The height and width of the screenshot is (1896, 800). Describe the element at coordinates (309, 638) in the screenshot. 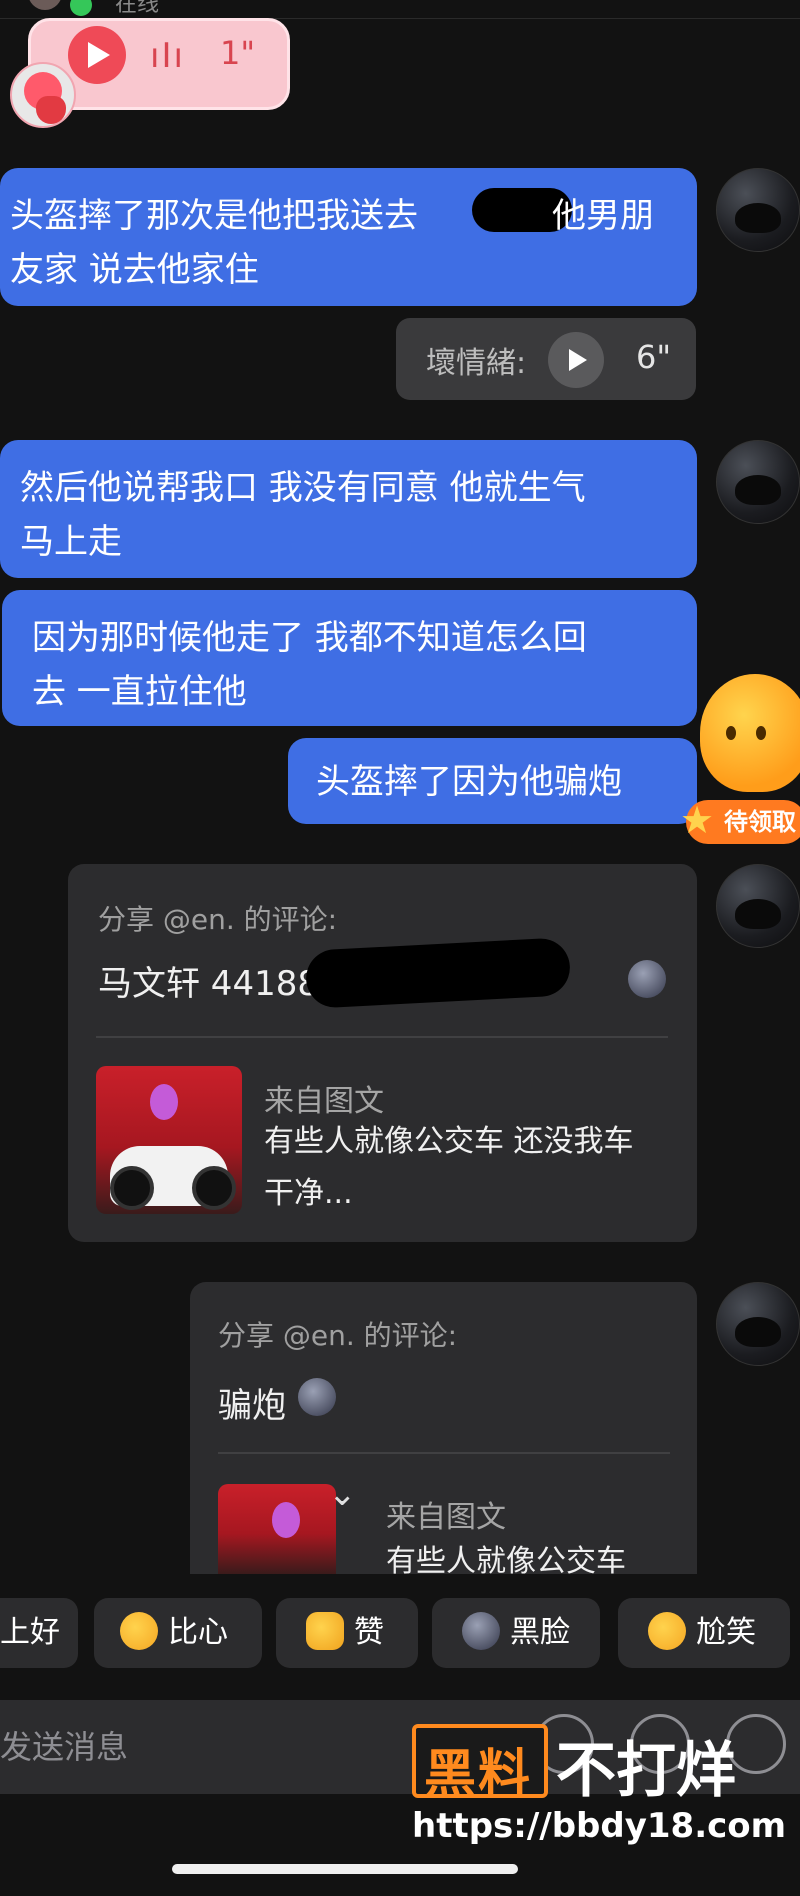

I see `message-text: 因为那时候他走了 我都不知道怎么回` at that location.